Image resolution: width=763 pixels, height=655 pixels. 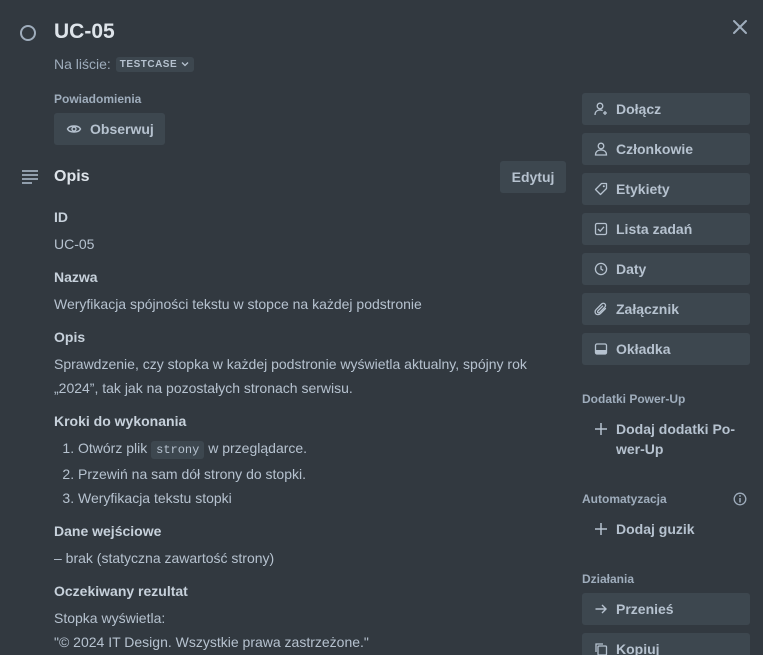 What do you see at coordinates (98, 99) in the screenshot?
I see `notifications-label: Powiadomienia` at bounding box center [98, 99].